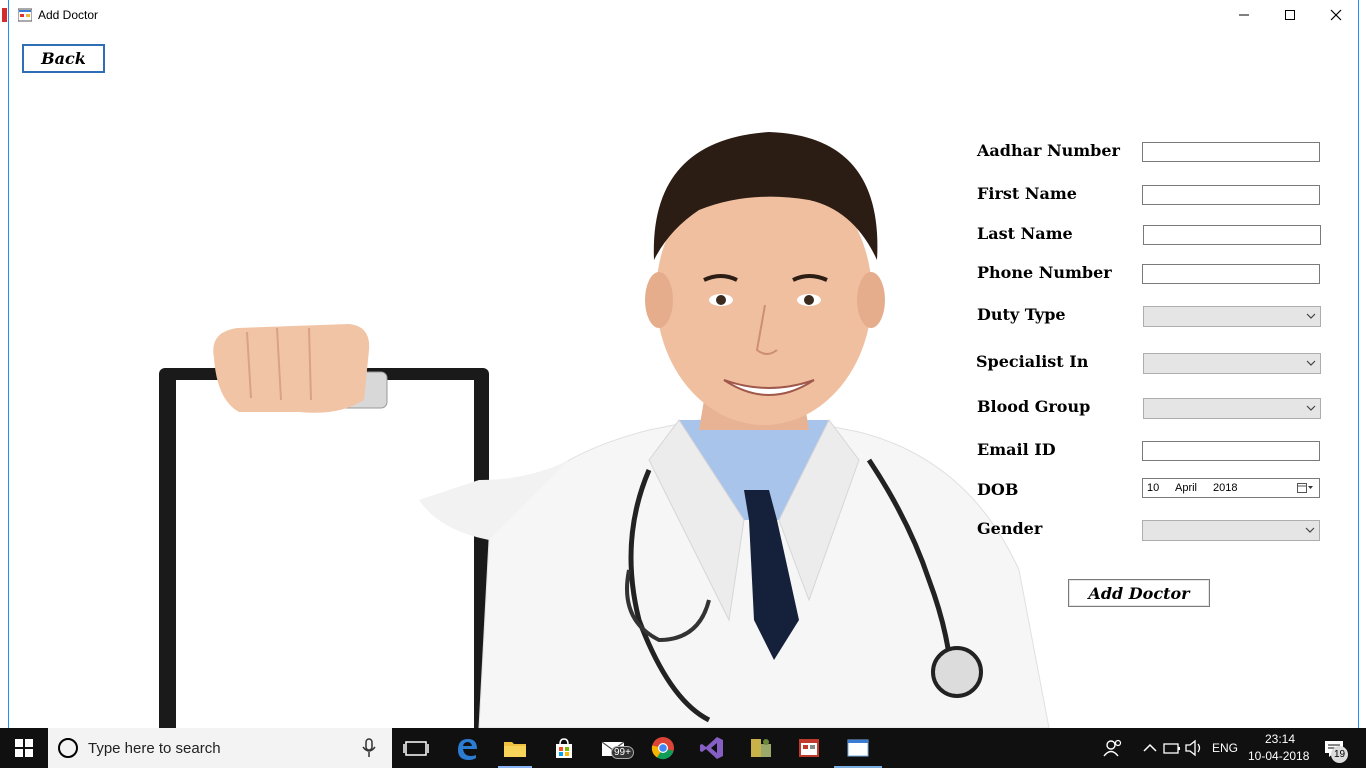 This screenshot has height=768, width=1366. I want to click on start-button, so click(24, 748).